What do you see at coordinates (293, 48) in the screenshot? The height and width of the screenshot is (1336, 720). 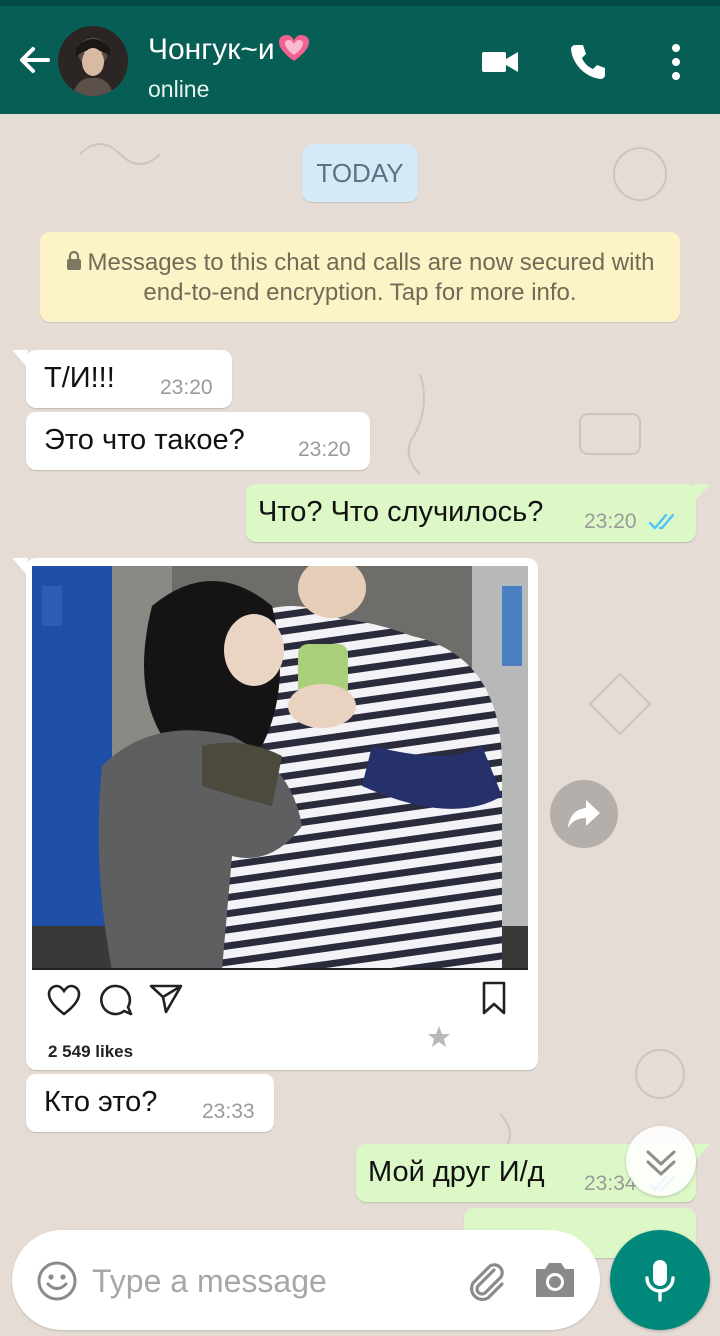 I see `heart-emoji-icon` at bounding box center [293, 48].